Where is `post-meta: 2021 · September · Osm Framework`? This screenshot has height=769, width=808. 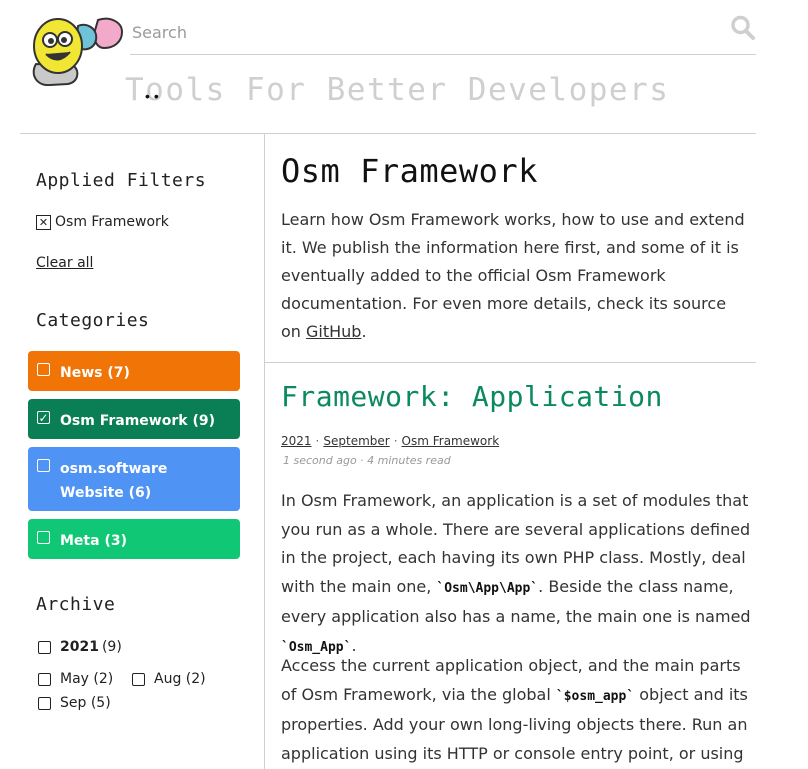 post-meta: 2021 · September · Osm Framework is located at coordinates (390, 441).